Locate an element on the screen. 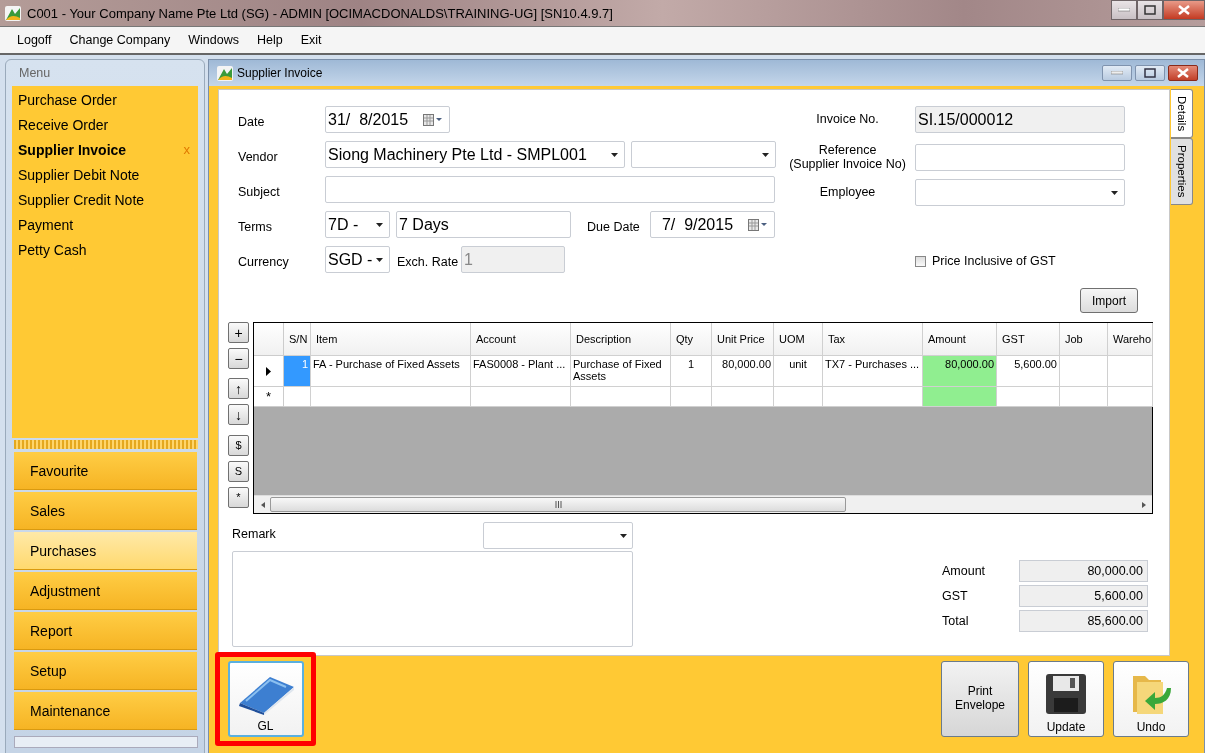  splitter-grip is located at coordinates (106, 444).